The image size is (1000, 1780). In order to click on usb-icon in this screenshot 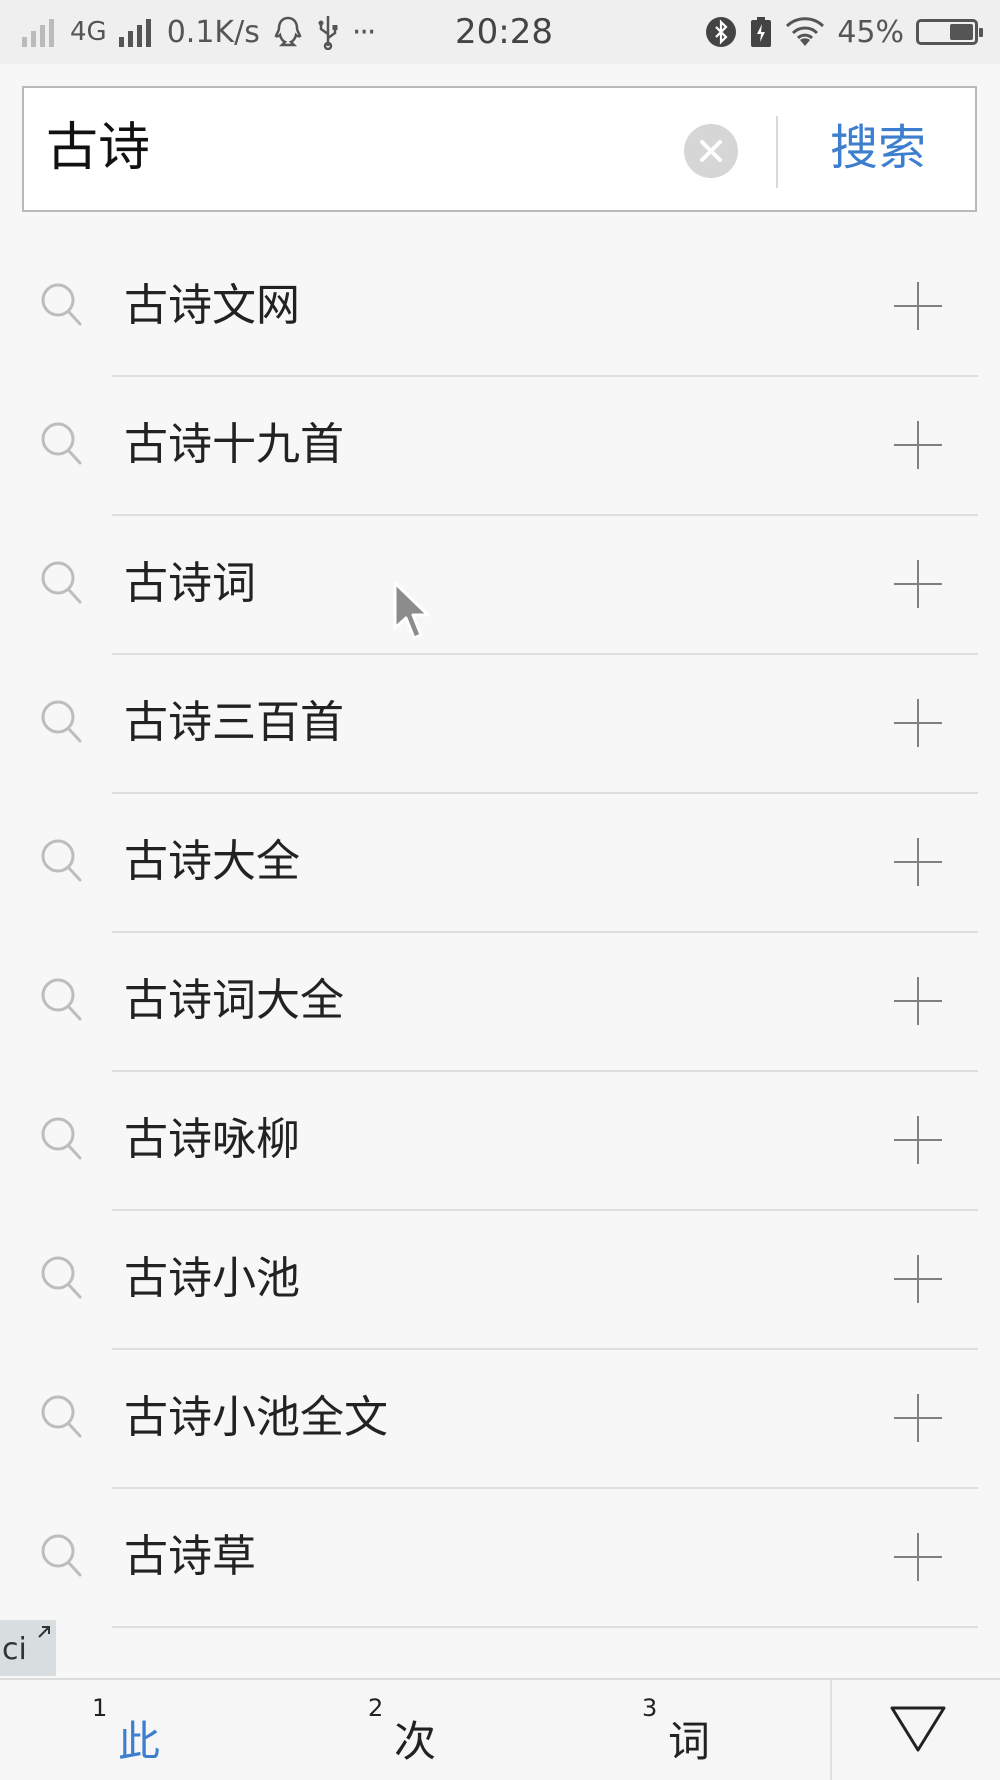, I will do `click(328, 33)`.